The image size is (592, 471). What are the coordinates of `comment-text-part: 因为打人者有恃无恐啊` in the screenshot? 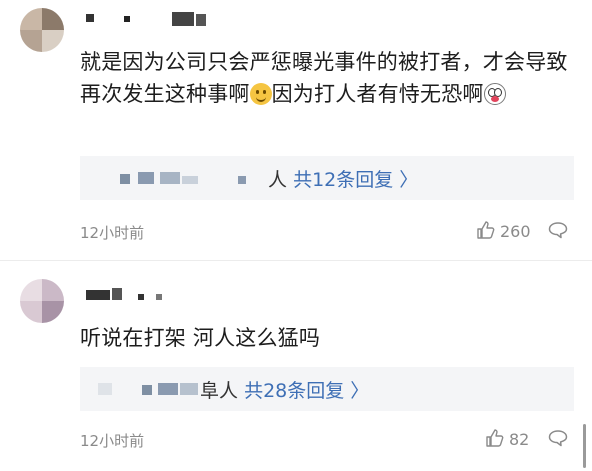 It's located at (377, 94).